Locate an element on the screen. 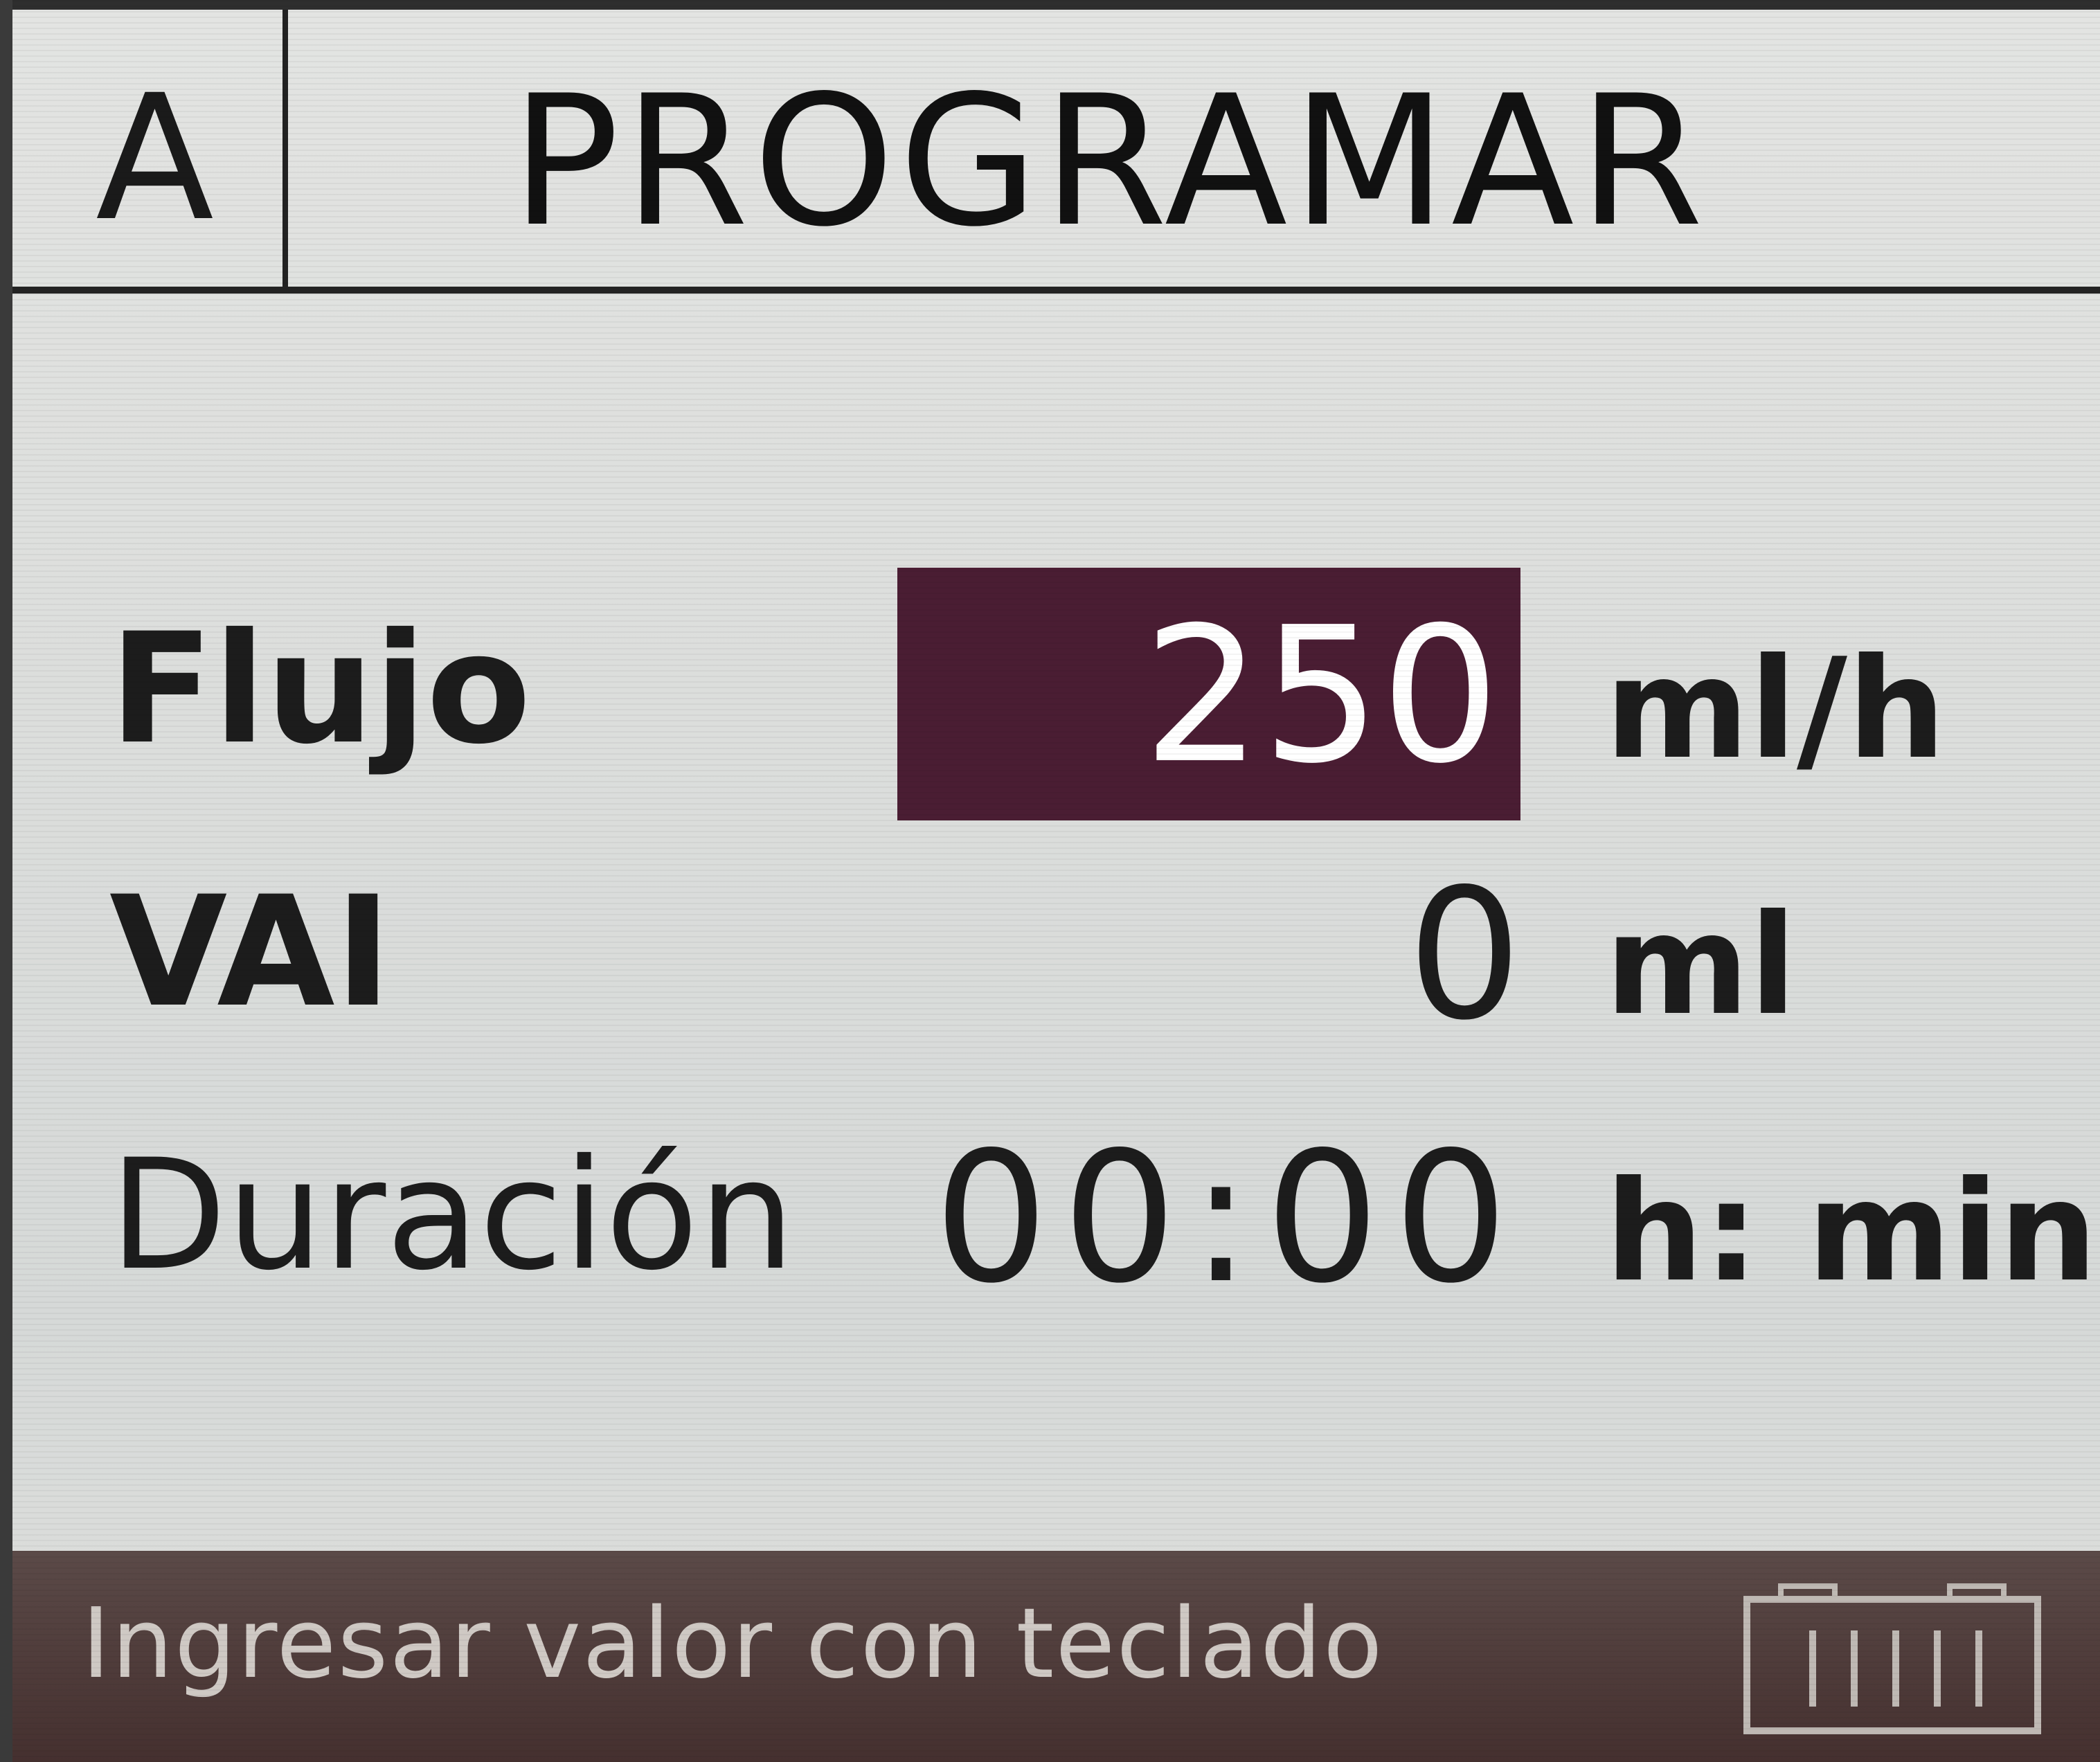 This screenshot has width=2100, height=1762. duration-unit: h: min is located at coordinates (1852, 1232).